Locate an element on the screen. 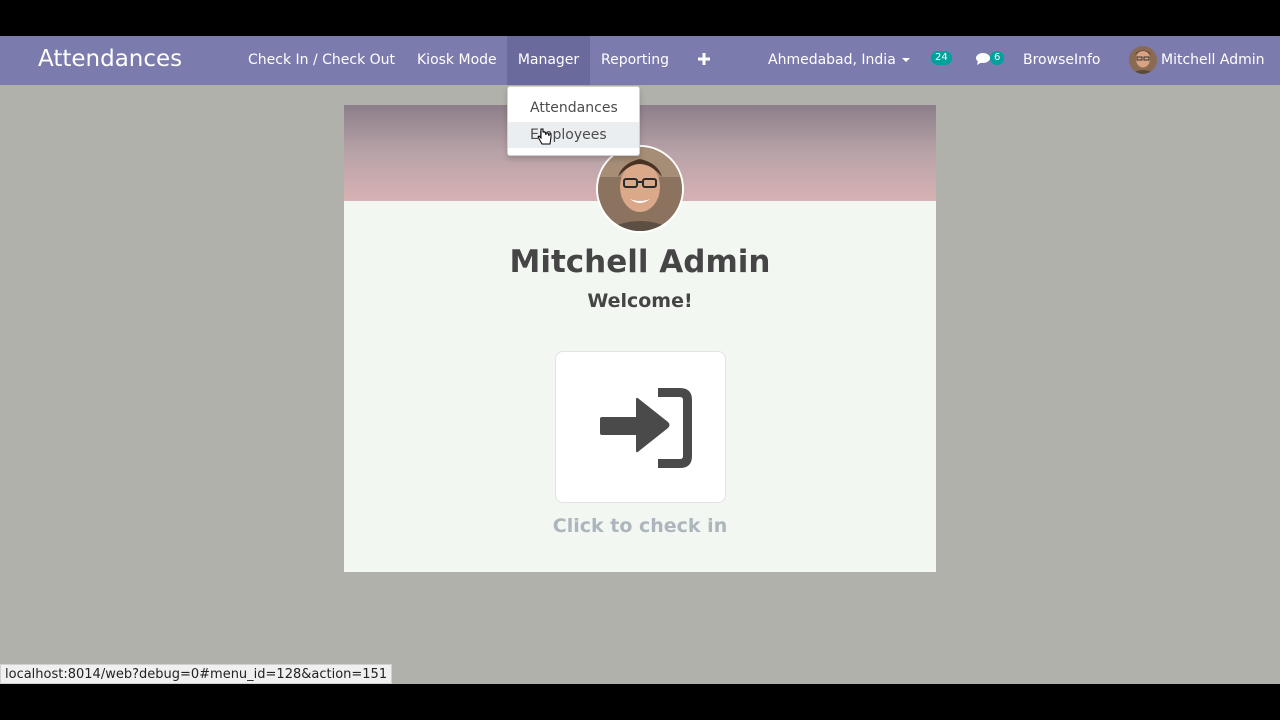 Image resolution: width=1280 pixels, height=720 pixels. company-name: BrowseInfo is located at coordinates (1061, 60).